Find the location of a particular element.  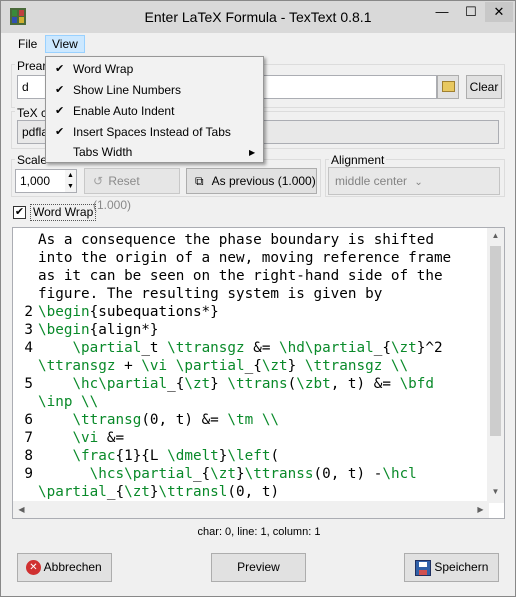

maximize-button: ☐ is located at coordinates (471, 12).